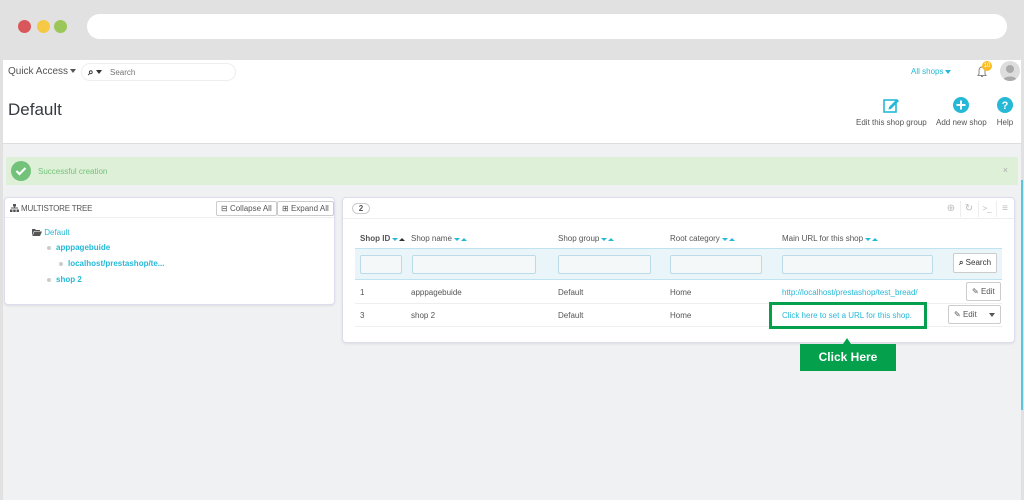 The height and width of the screenshot is (500, 1024). I want to click on annotation-highlight-box, so click(848, 315).